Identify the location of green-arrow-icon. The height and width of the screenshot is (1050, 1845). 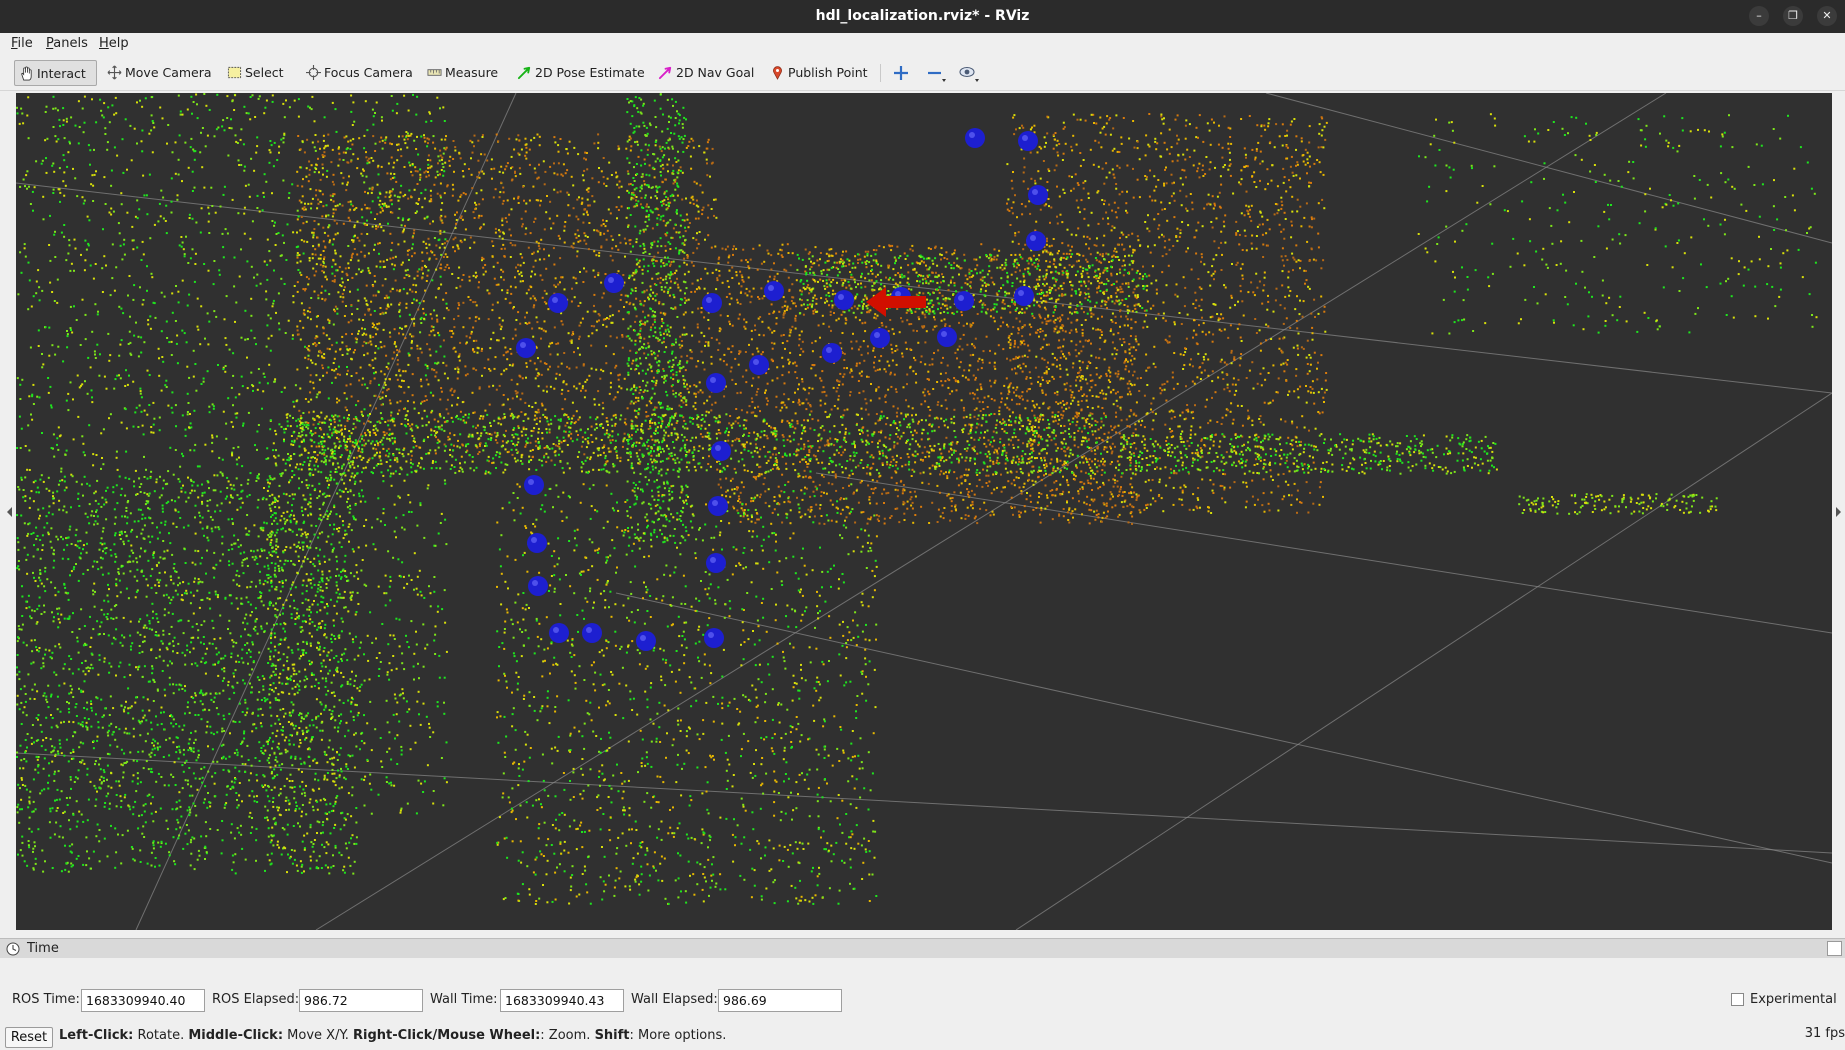
(524, 73).